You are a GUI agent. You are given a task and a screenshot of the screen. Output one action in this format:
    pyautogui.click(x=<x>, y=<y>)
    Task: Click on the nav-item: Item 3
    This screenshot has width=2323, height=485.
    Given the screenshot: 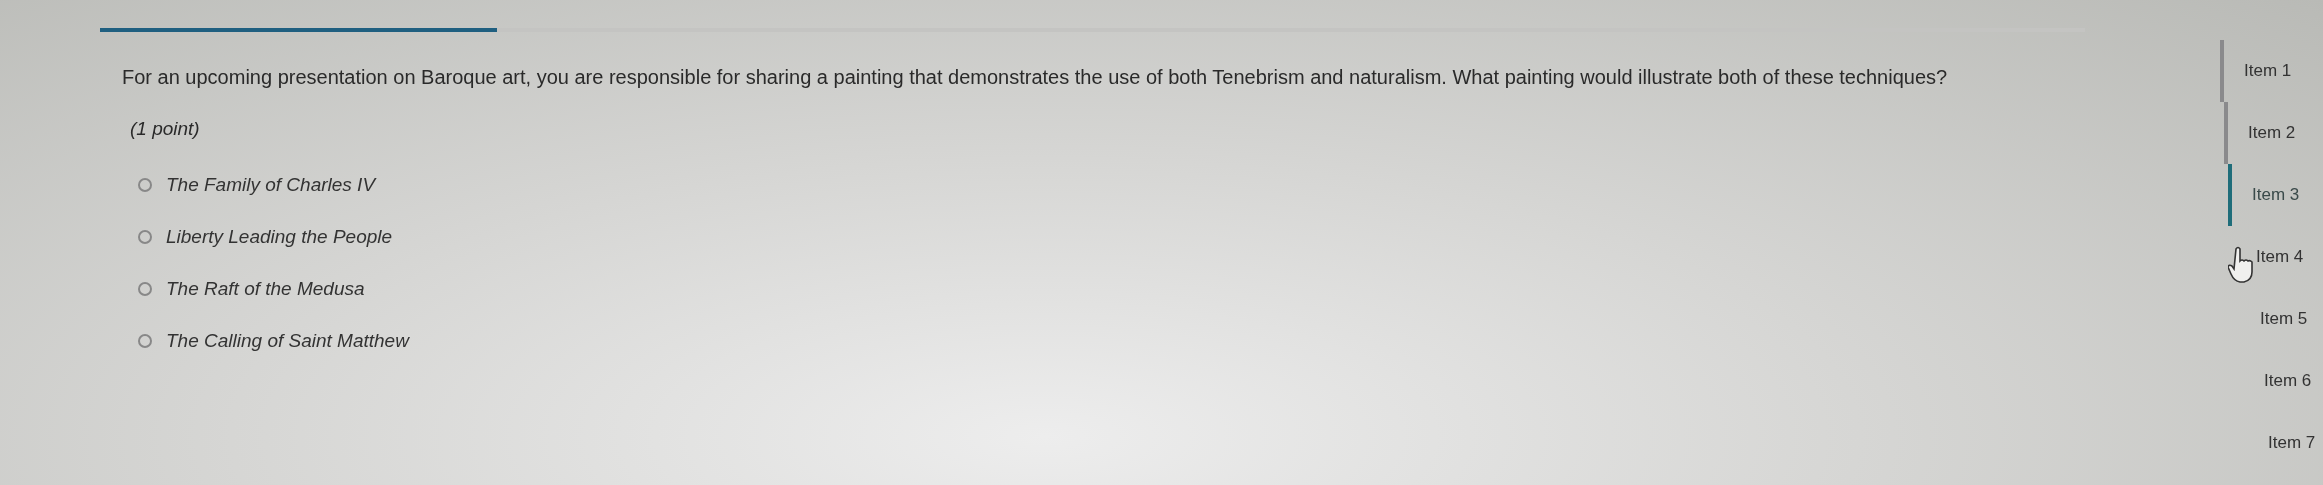 What is the action you would take?
    pyautogui.click(x=2272, y=195)
    